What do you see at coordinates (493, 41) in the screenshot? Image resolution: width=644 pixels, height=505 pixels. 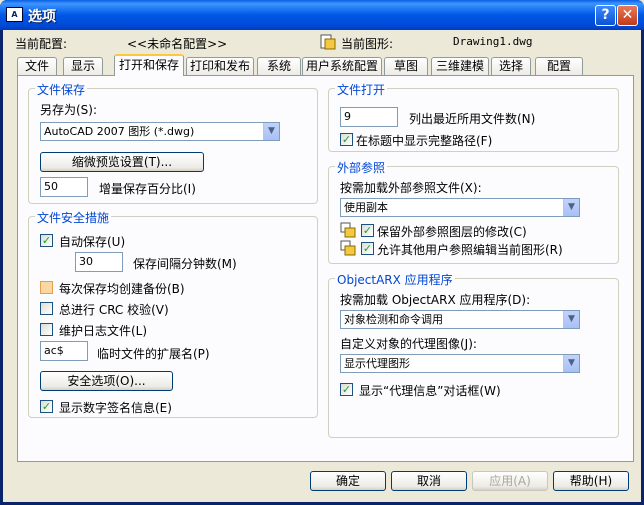 I see `current-drawing-value: Drawing1.dwg` at bounding box center [493, 41].